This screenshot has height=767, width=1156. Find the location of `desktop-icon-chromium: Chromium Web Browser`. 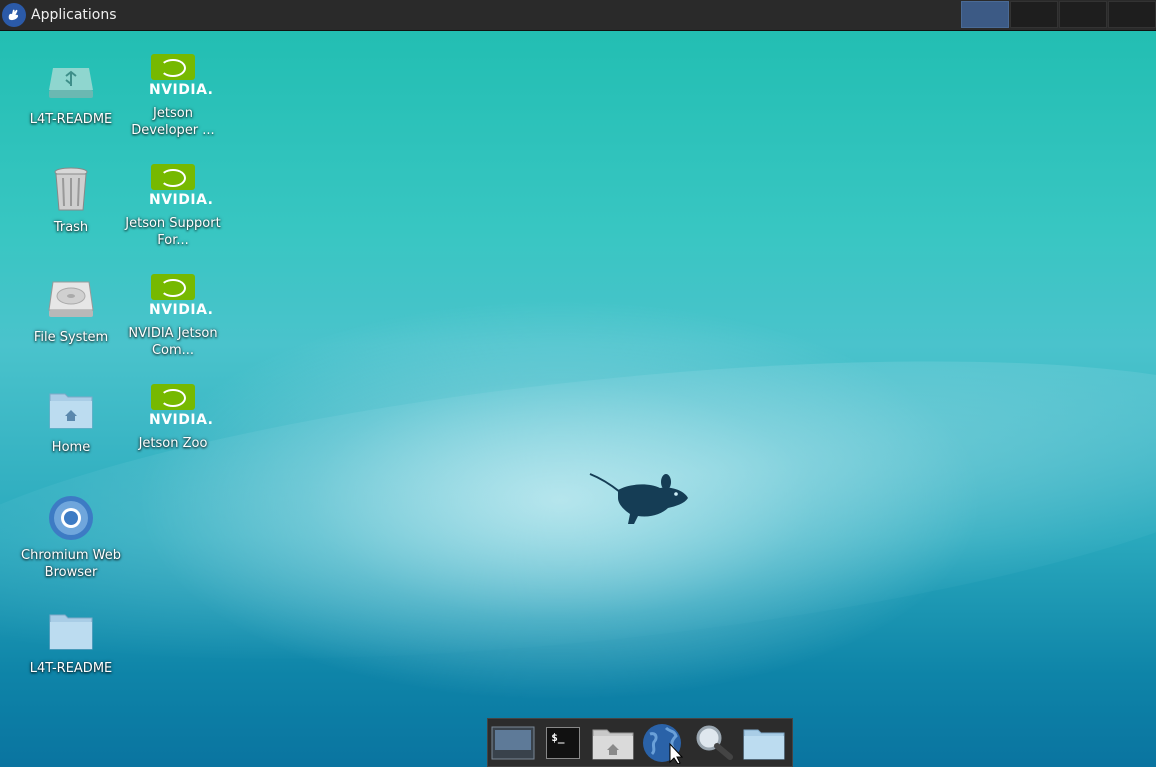

desktop-icon-chromium: Chromium Web Browser is located at coordinates (71, 537).